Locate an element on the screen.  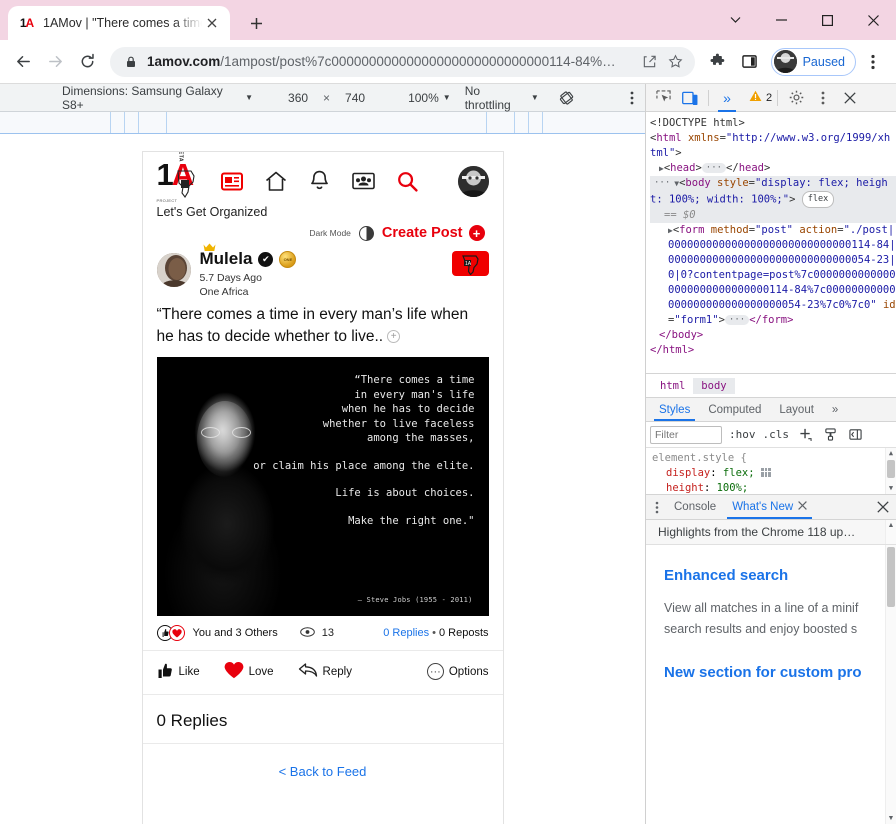
search-icon is located at coordinates (408, 181).